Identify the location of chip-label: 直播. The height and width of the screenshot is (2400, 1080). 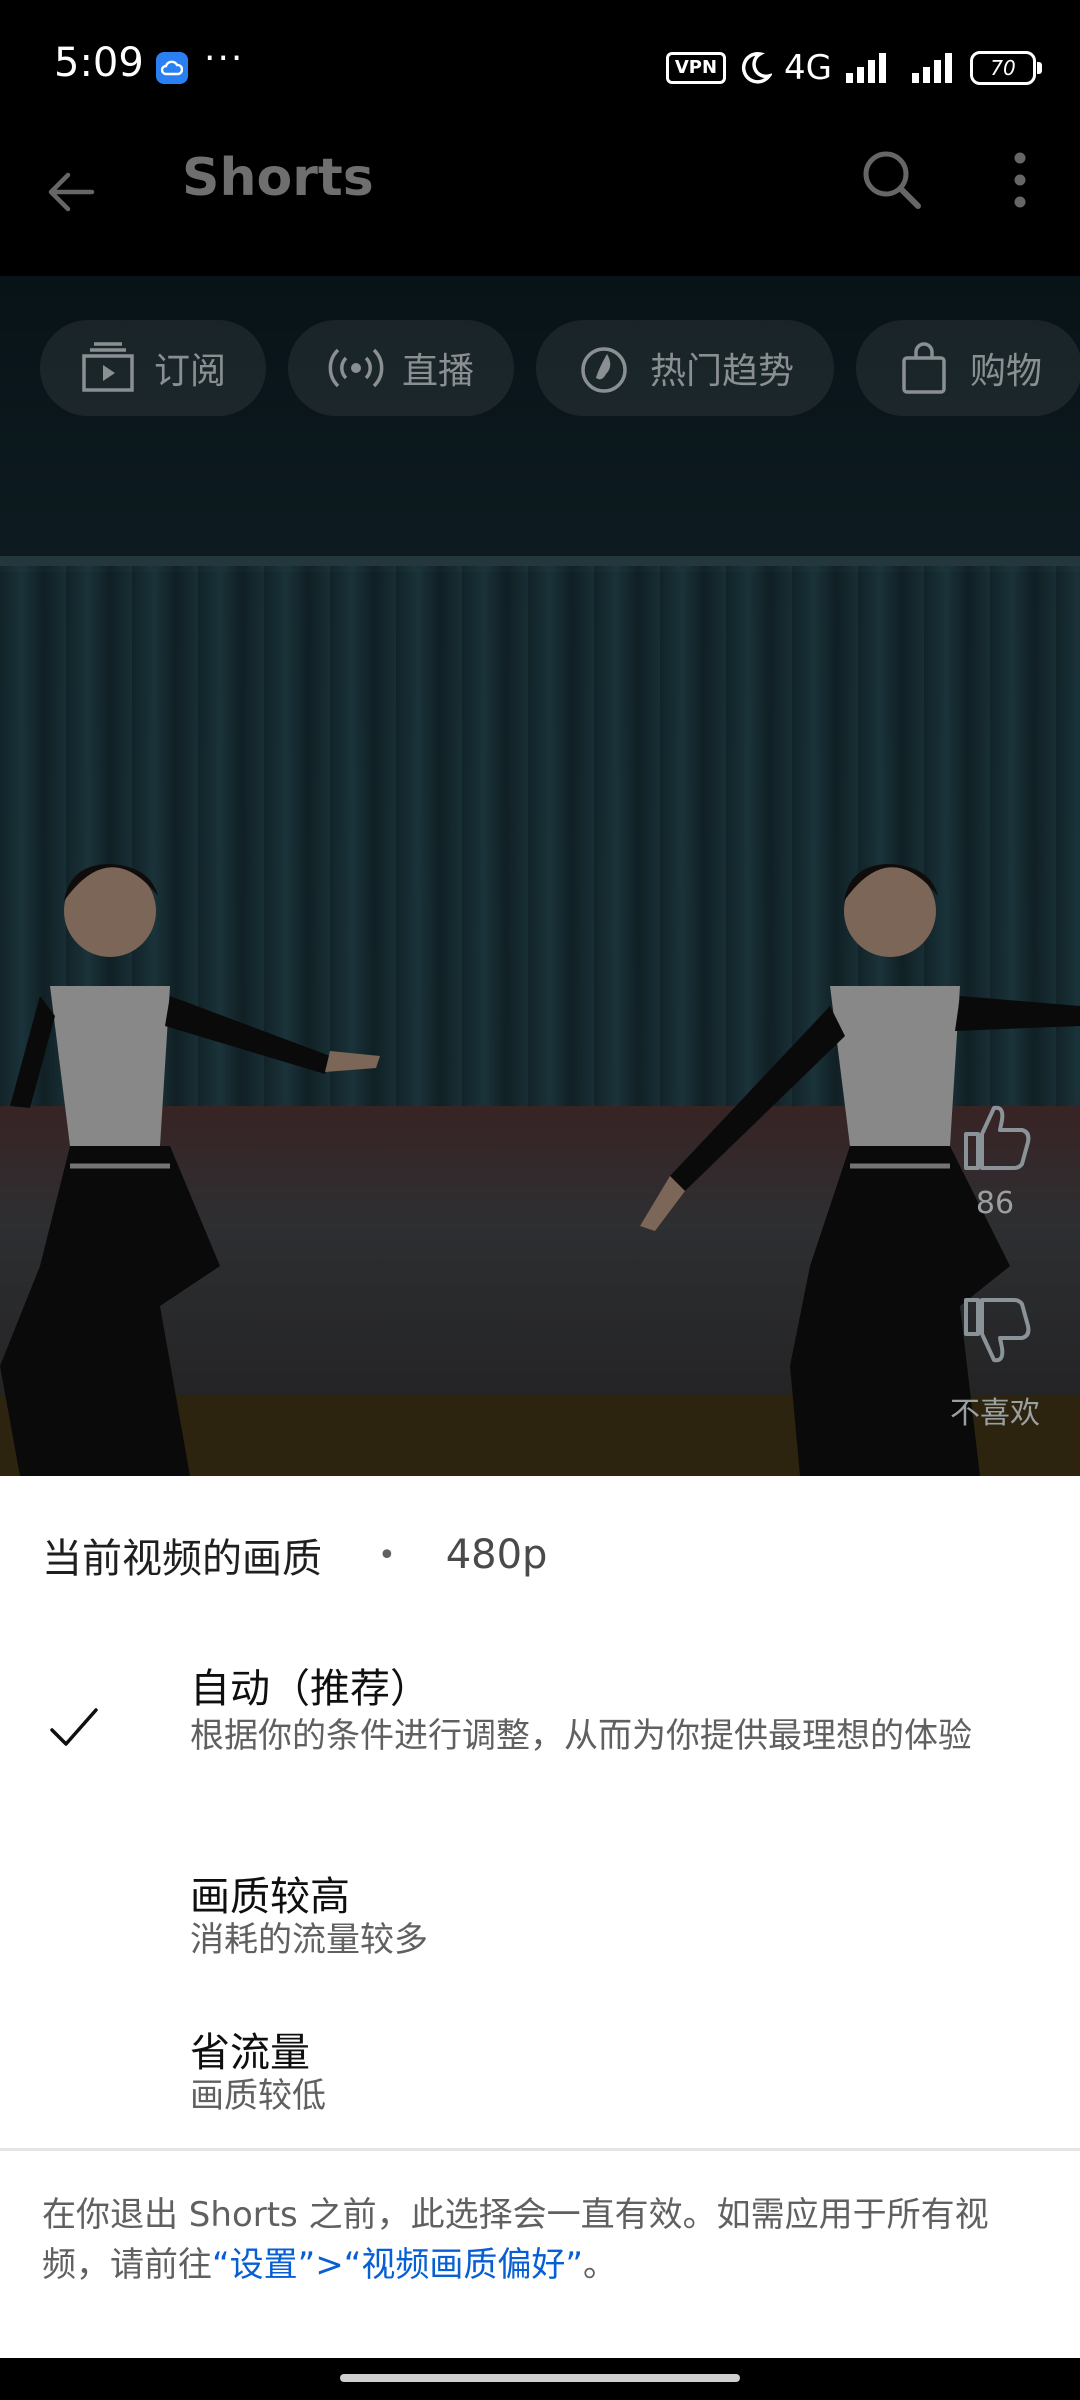
(438, 371).